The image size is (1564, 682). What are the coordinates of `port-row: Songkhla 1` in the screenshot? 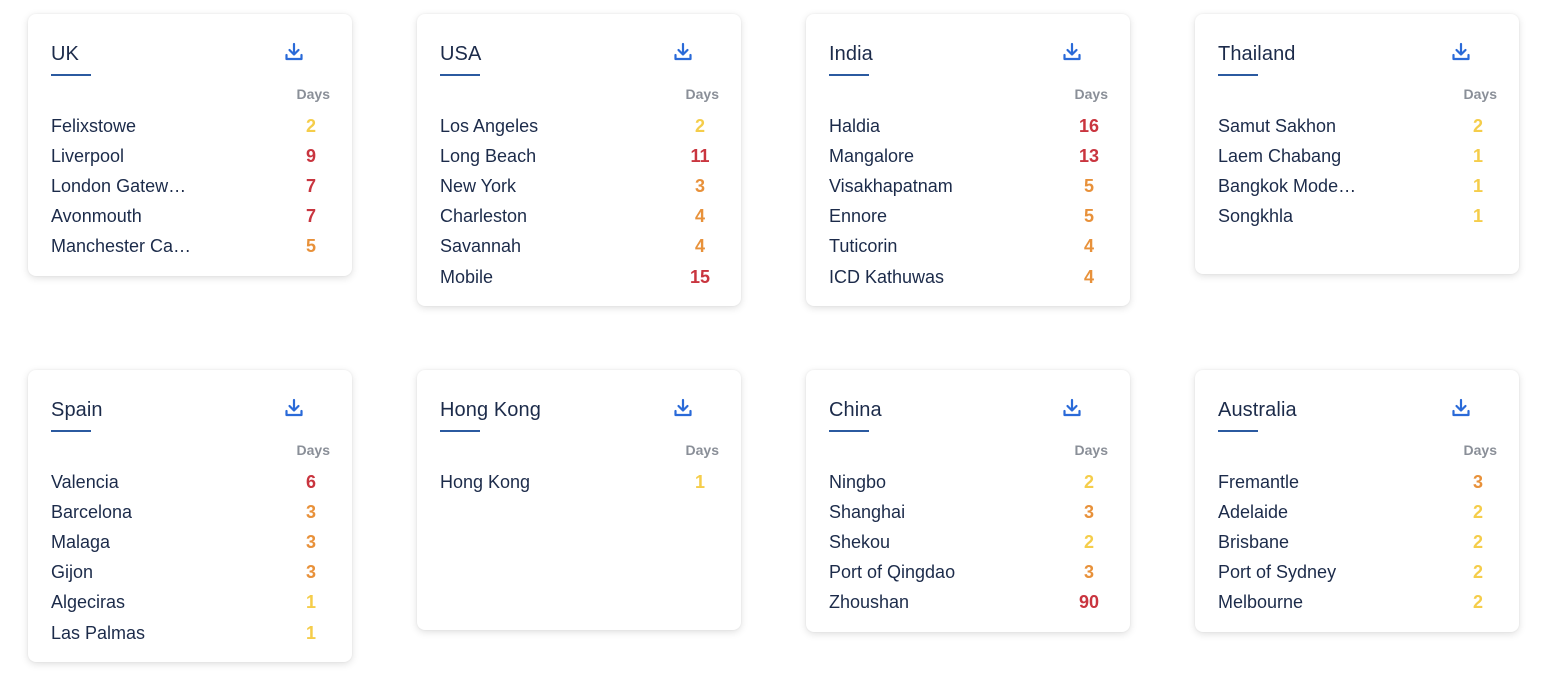 It's located at (1357, 217).